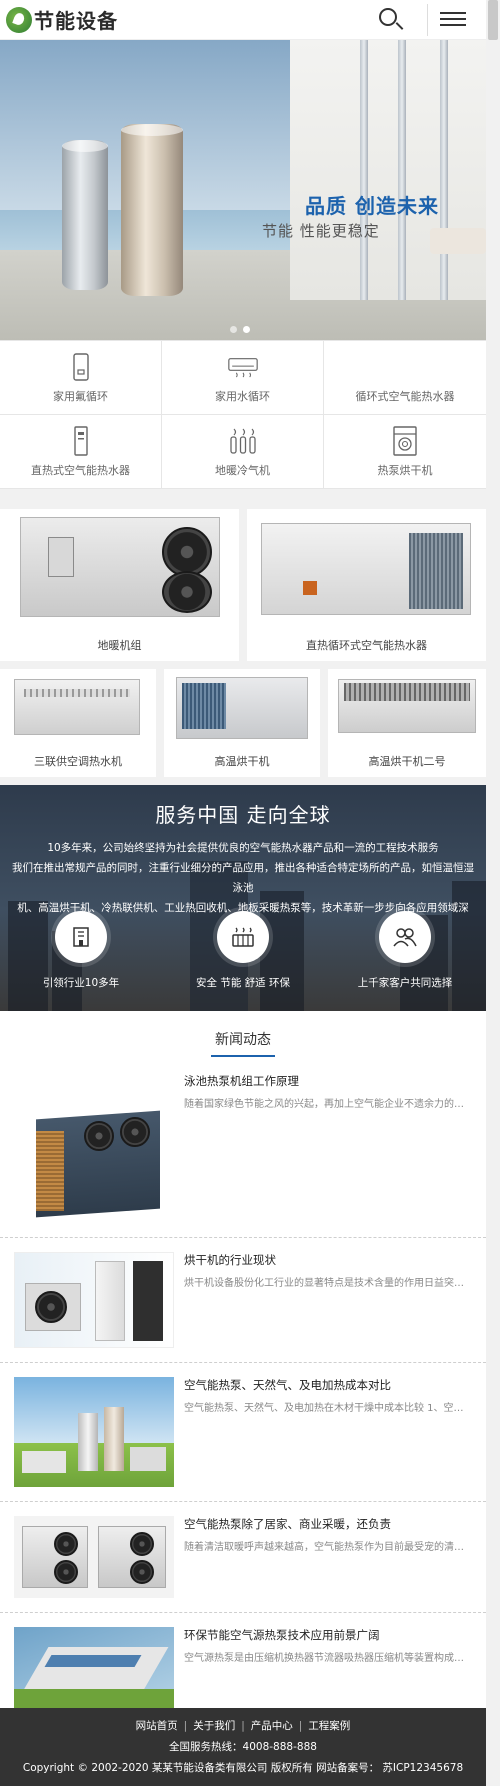  Describe the element at coordinates (94, 1148) in the screenshot. I see `pool-heat-pump-image` at that location.